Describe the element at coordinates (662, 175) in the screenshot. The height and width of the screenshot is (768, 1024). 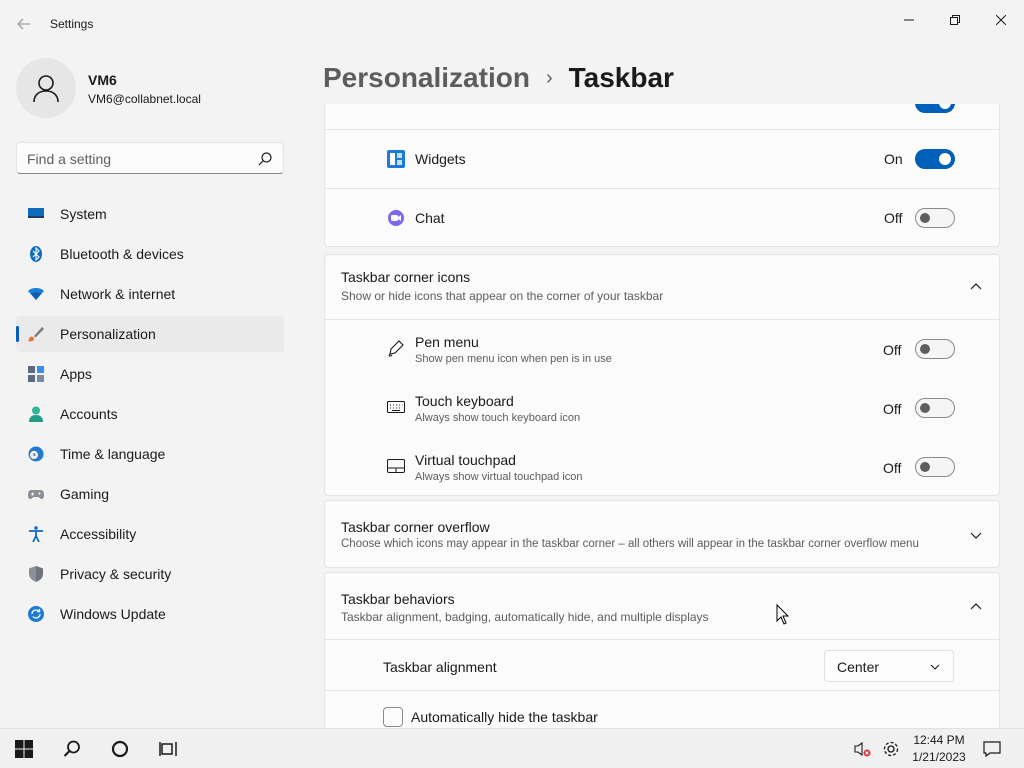
I see `taskbar-items-card: Widgets On Chat Off` at that location.